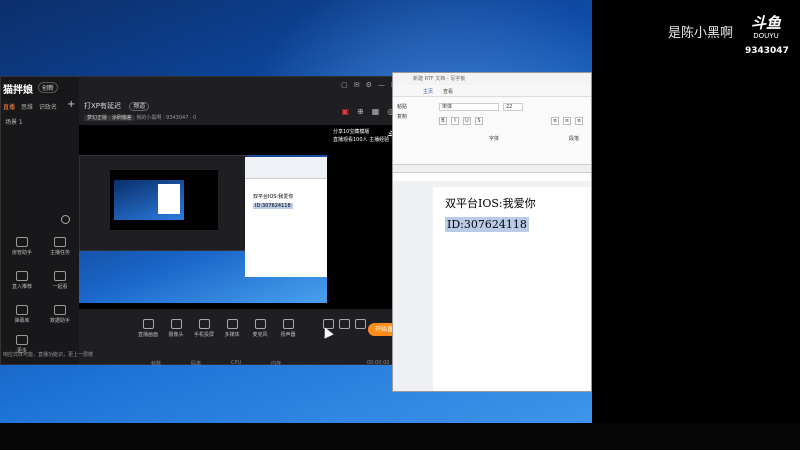 This screenshot has height=450, width=800. Describe the element at coordinates (512, 289) in the screenshot. I see `document-page: 双平台IOS:我爱你 ID:307624118` at that location.